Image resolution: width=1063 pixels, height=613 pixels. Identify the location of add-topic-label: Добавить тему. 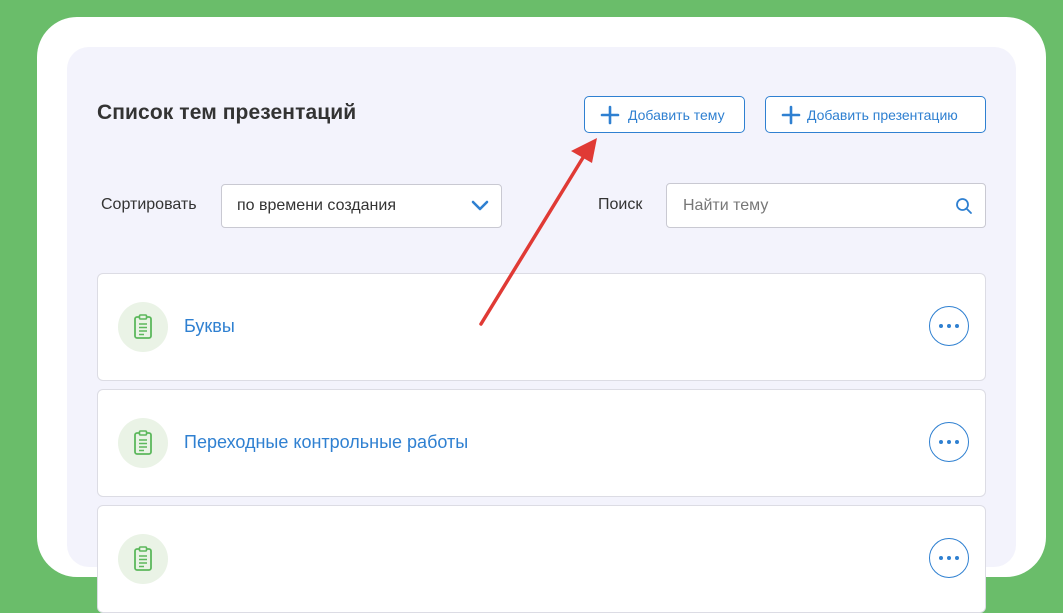
(676, 114).